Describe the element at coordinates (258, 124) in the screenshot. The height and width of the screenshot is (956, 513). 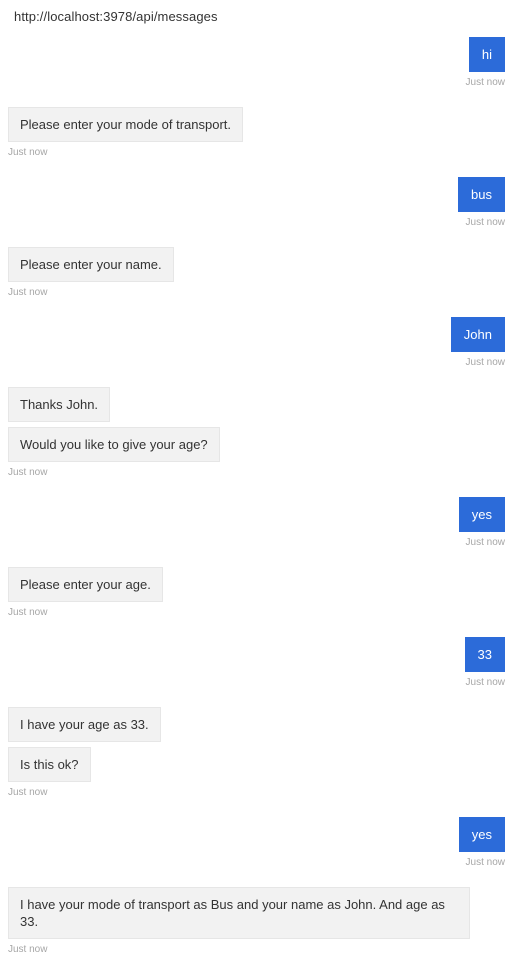
I see `message-row: Please enter your mode of transport.` at that location.